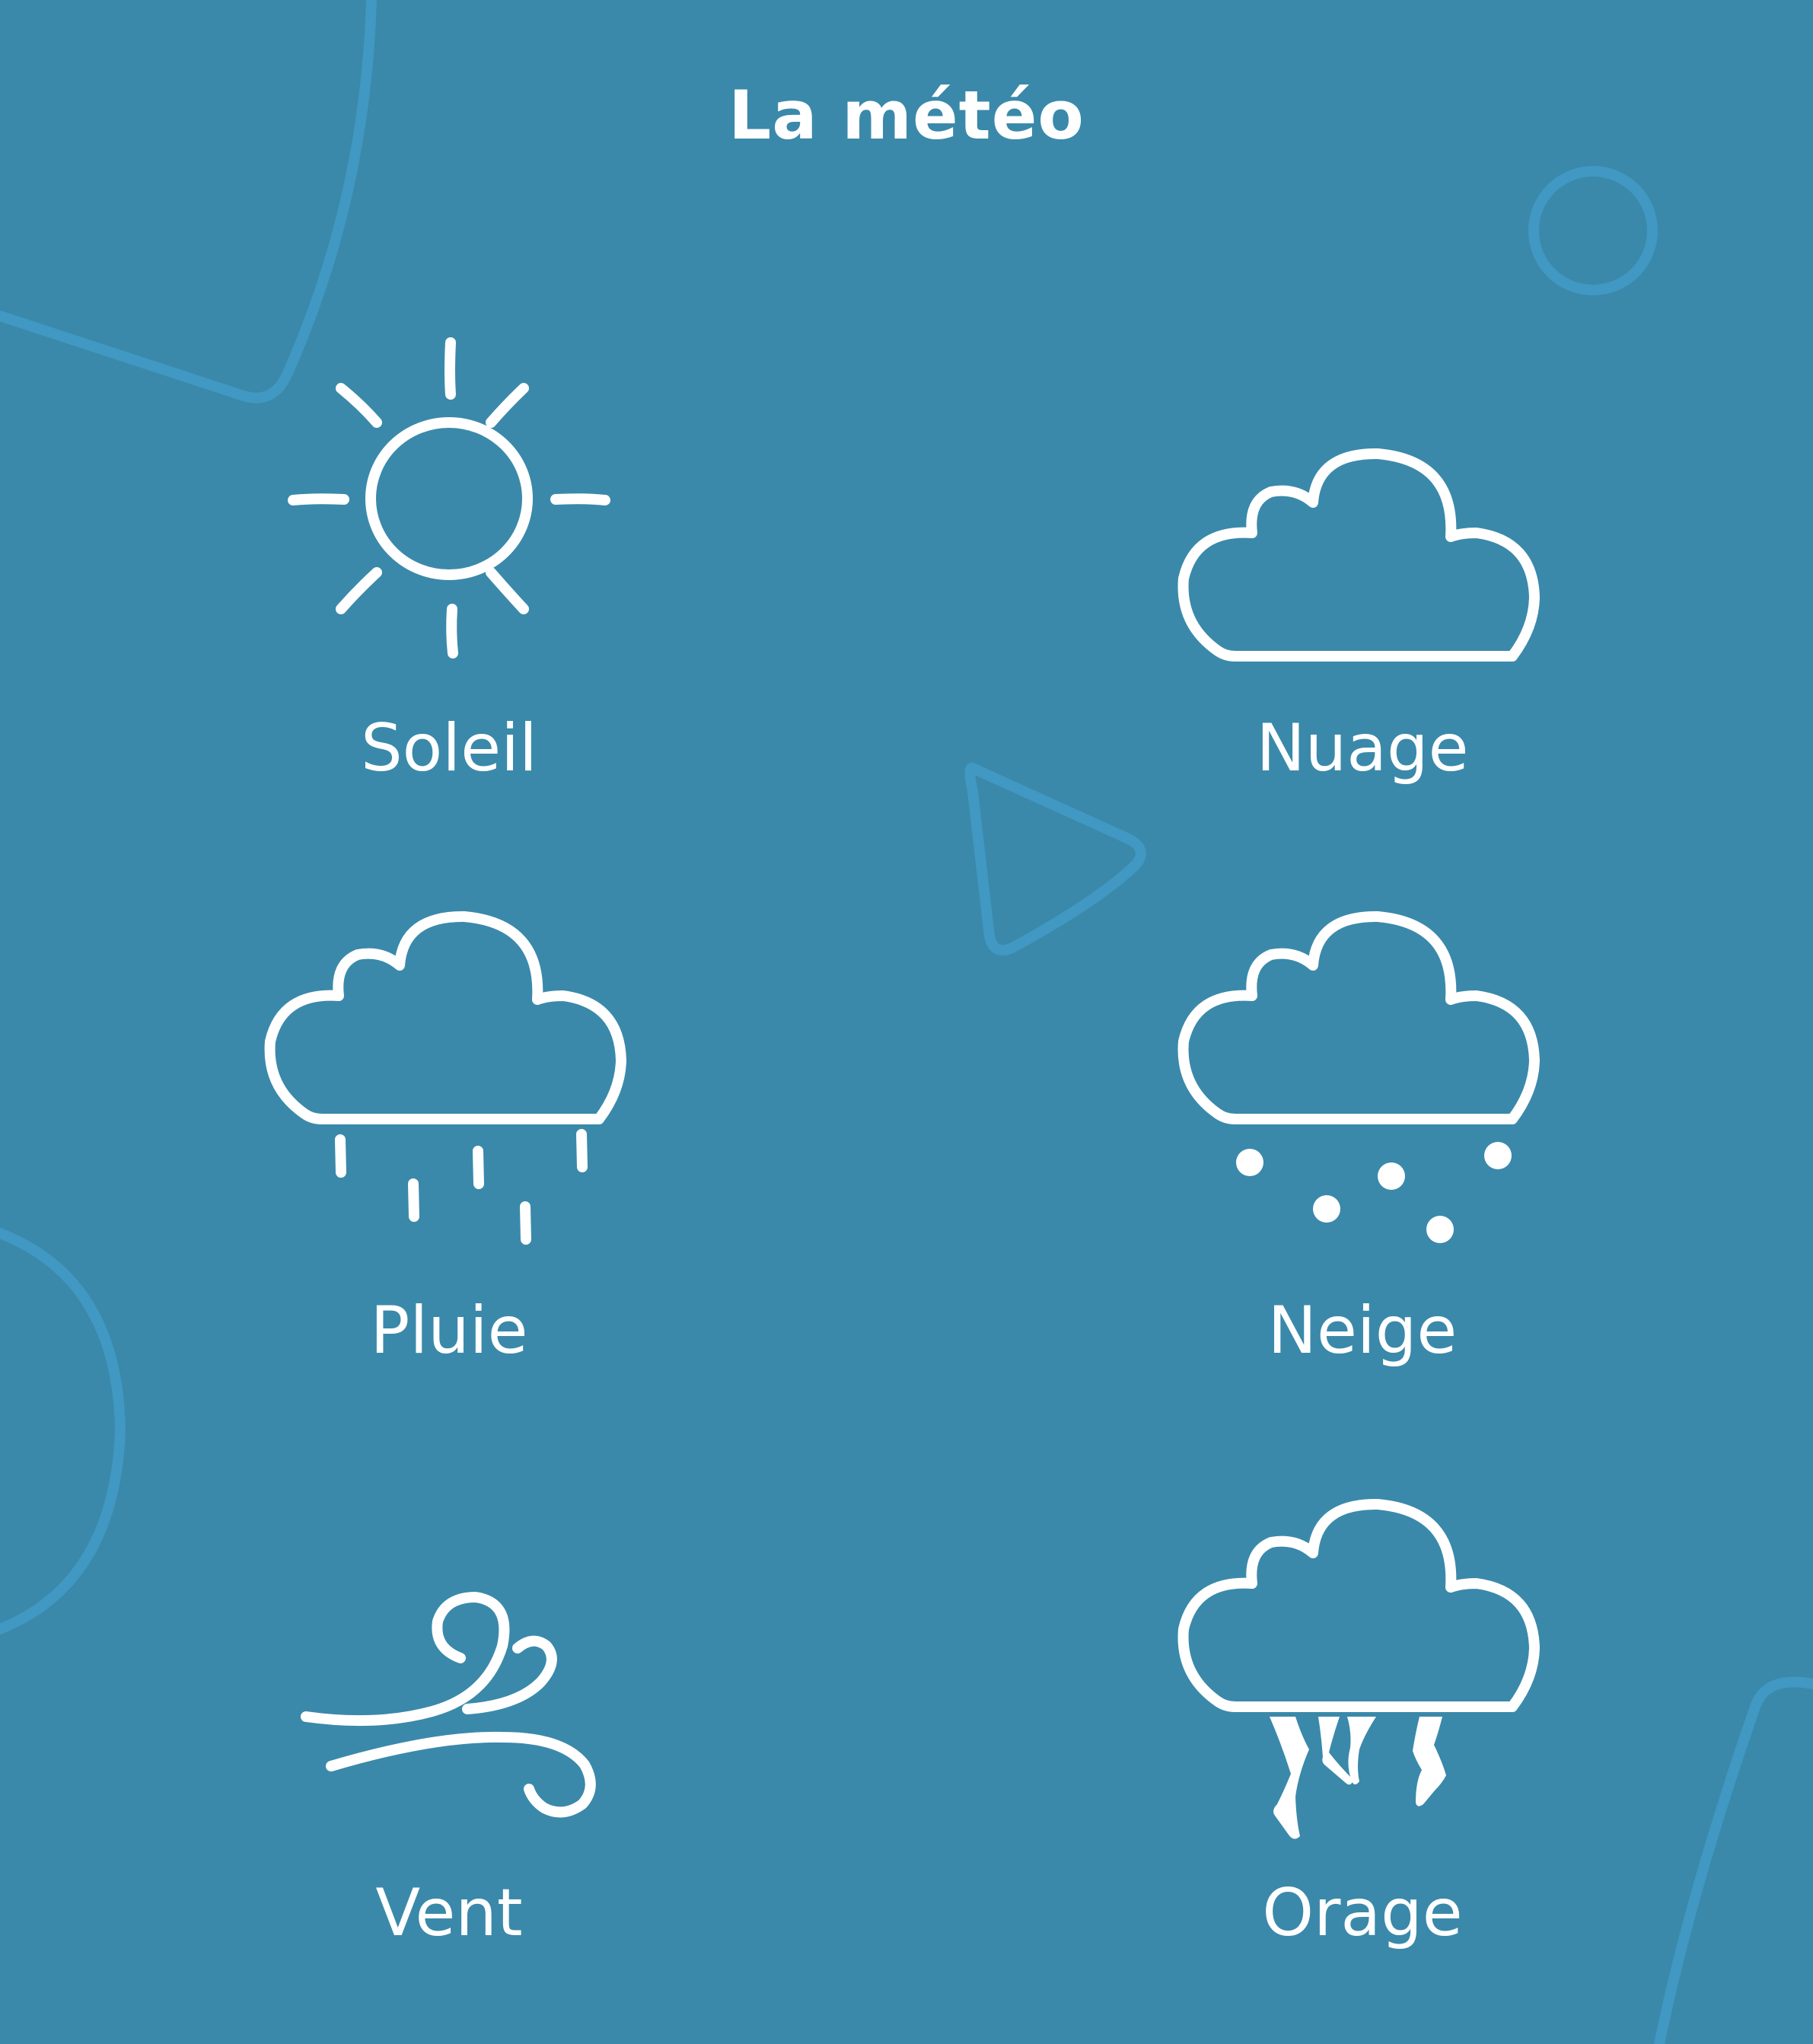 Image resolution: width=1813 pixels, height=2044 pixels. I want to click on deco-arc-left, so click(63, 1431).